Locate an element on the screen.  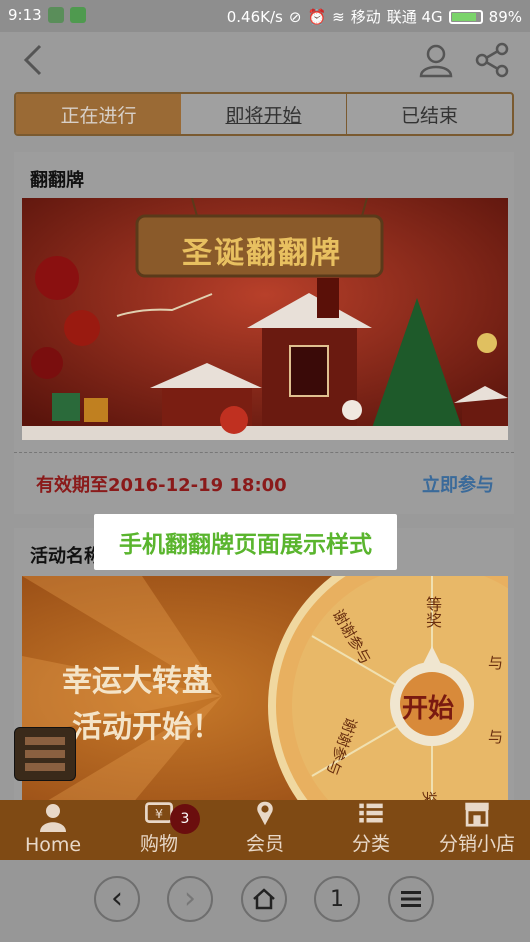
browser-tabs-button: 1 is located at coordinates (337, 899).